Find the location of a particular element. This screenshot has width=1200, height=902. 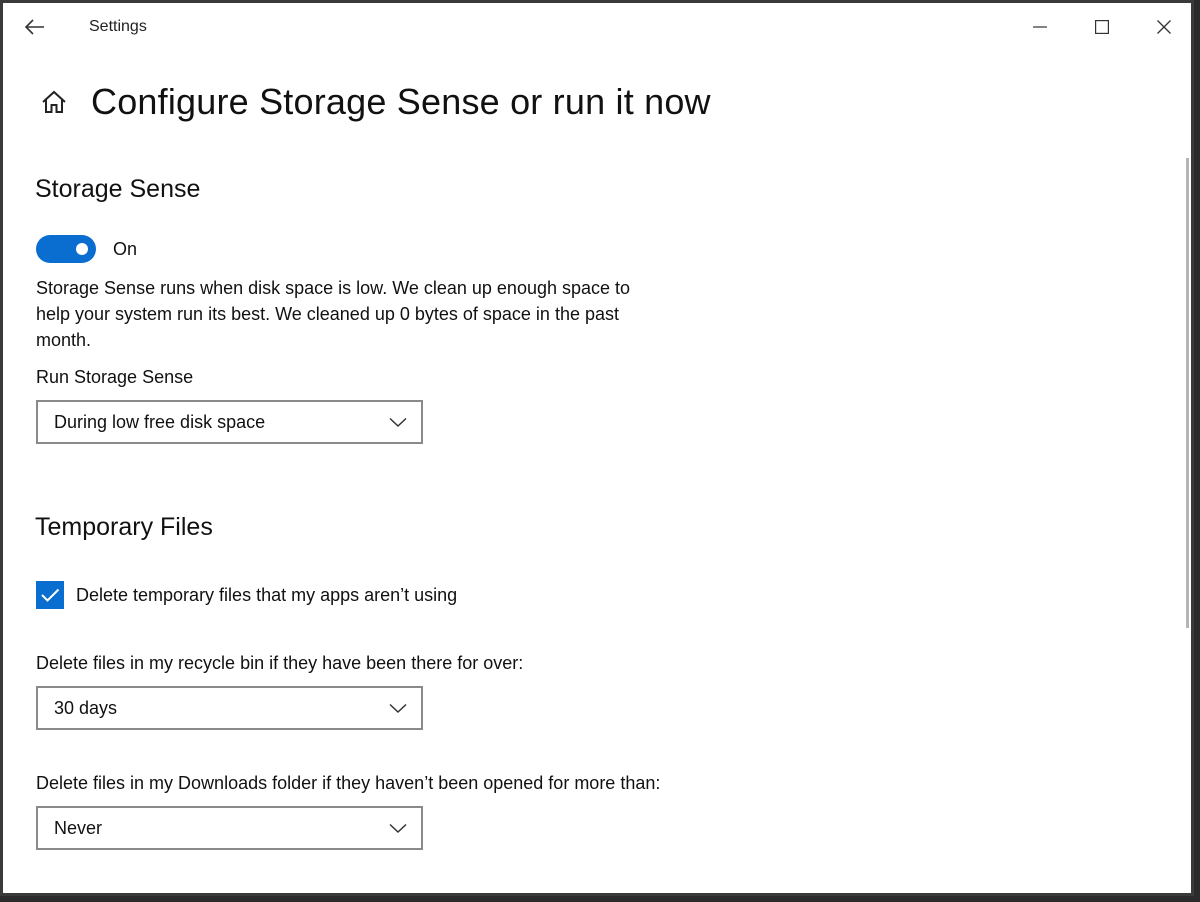

maximize-icon is located at coordinates (1102, 27).